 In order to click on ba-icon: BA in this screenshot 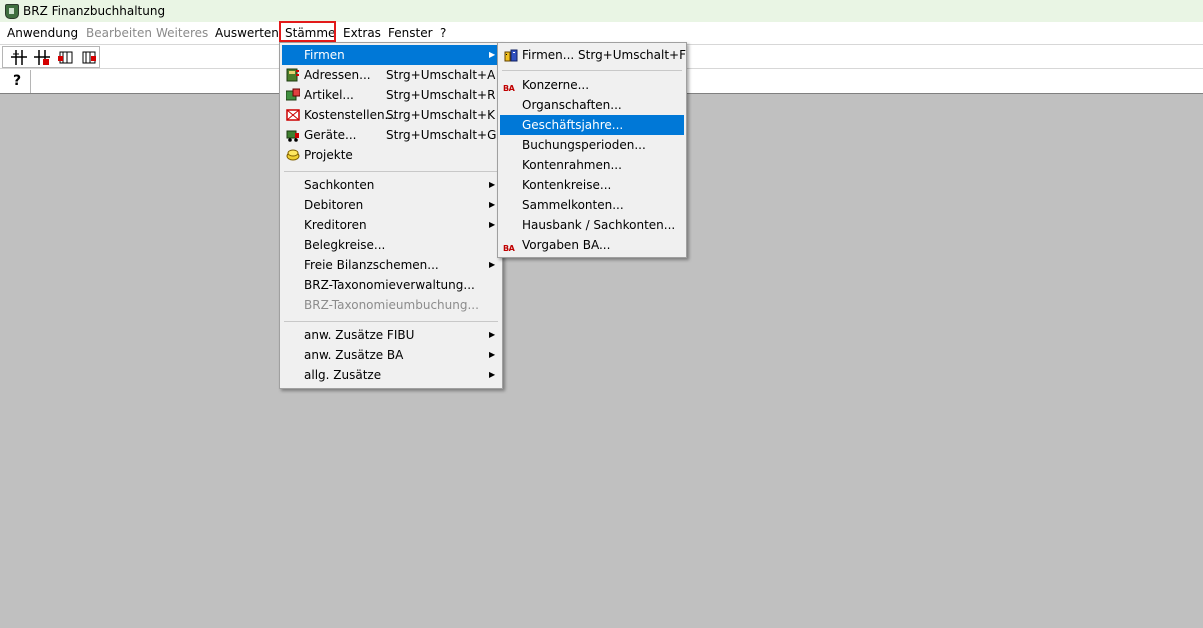, I will do `click(509, 248)`.